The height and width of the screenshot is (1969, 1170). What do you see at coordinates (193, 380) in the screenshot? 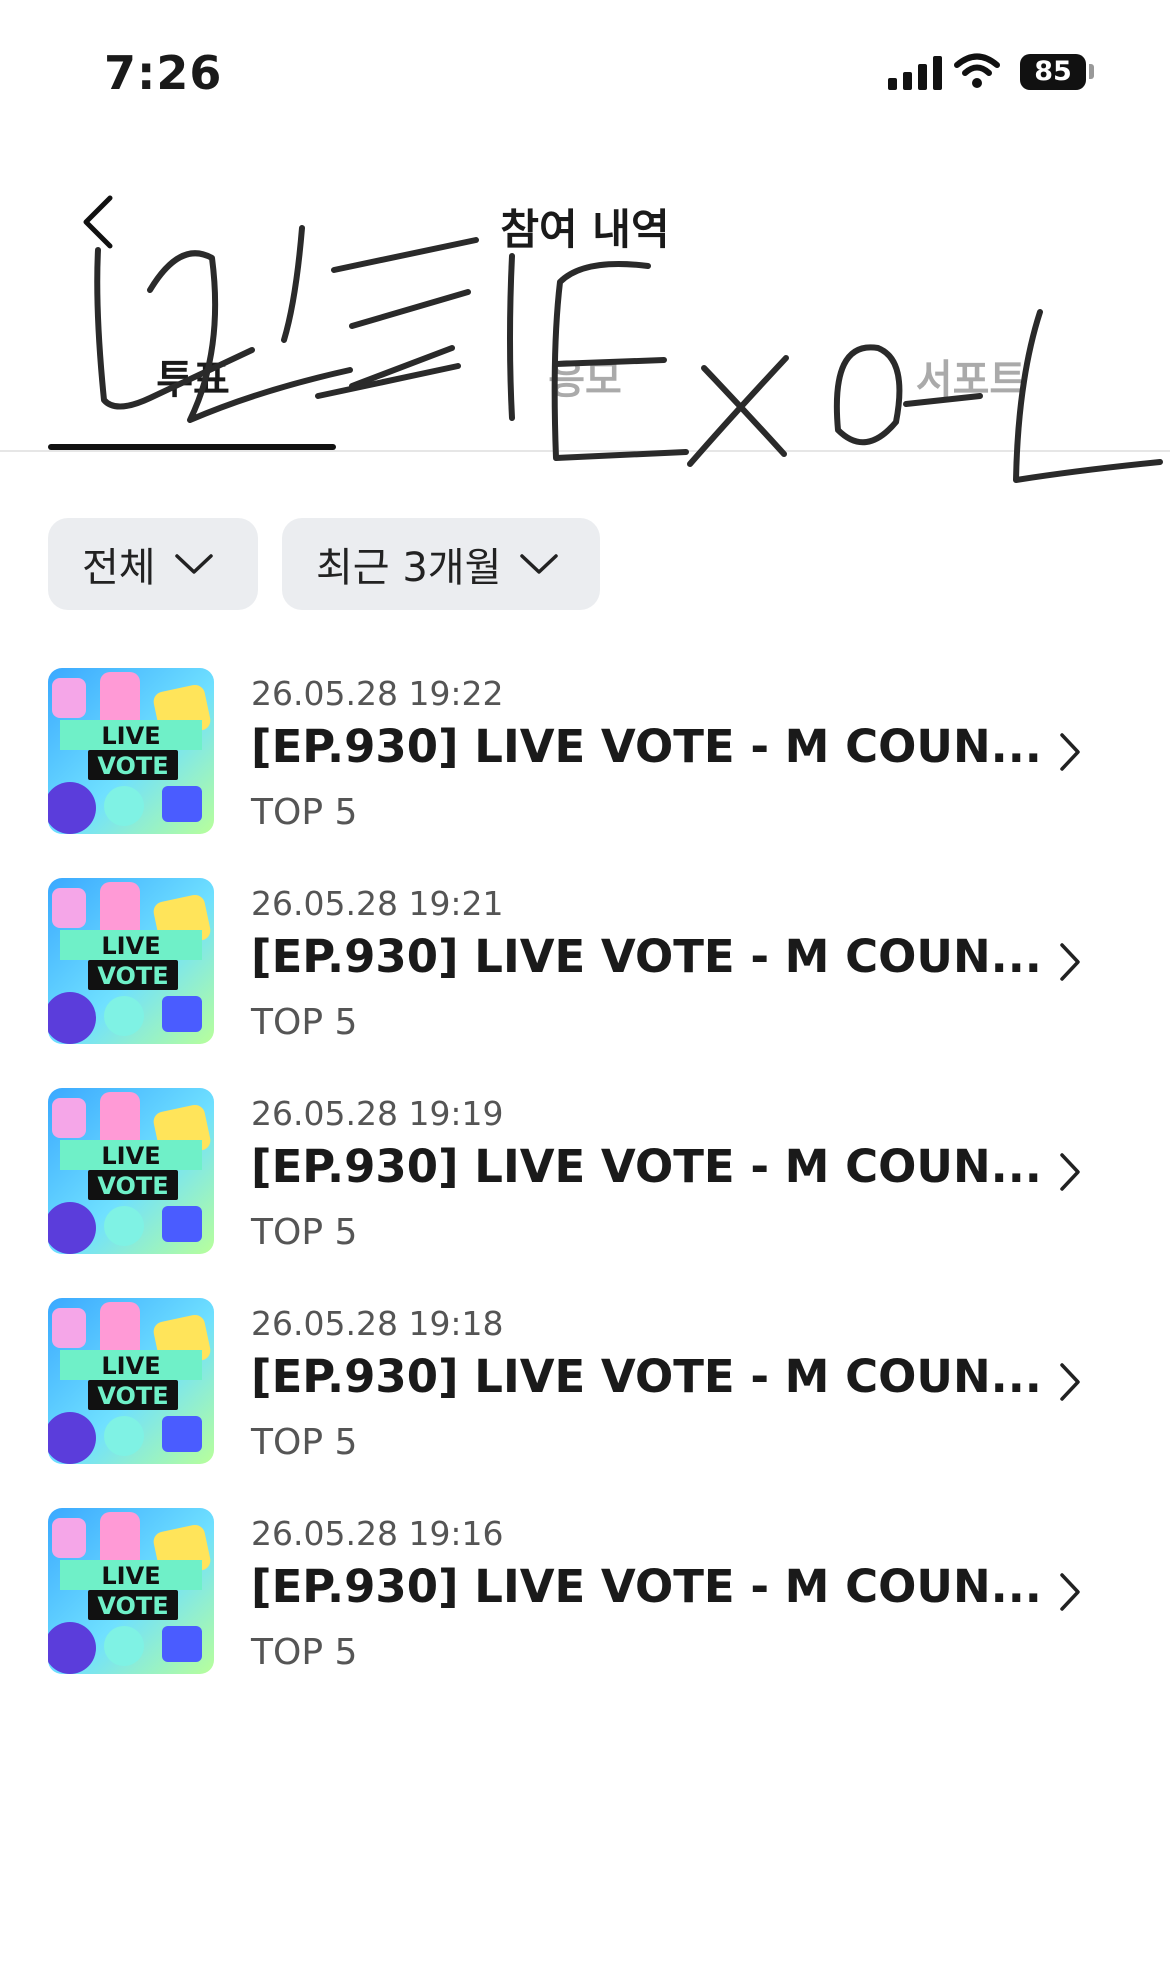
I see `tab-vote: 투표` at bounding box center [193, 380].